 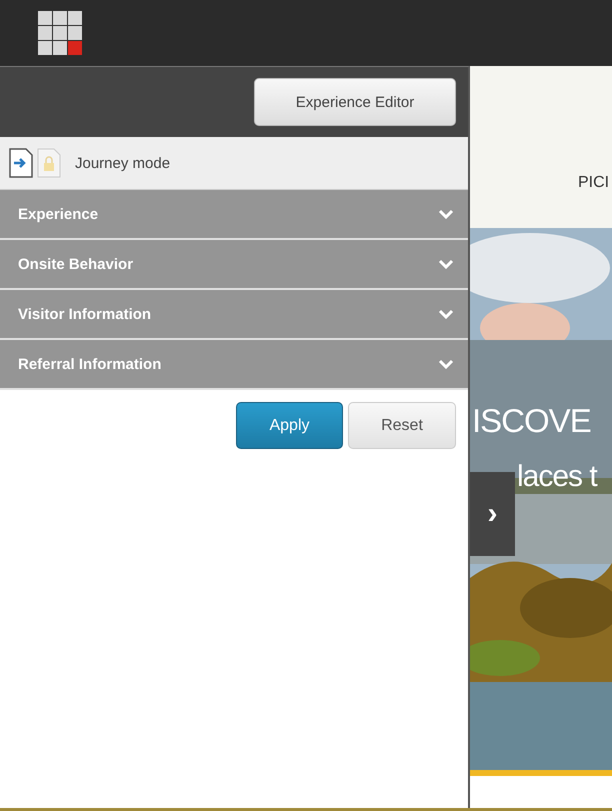 I want to click on hero-subline: laces t, so click(x=557, y=477).